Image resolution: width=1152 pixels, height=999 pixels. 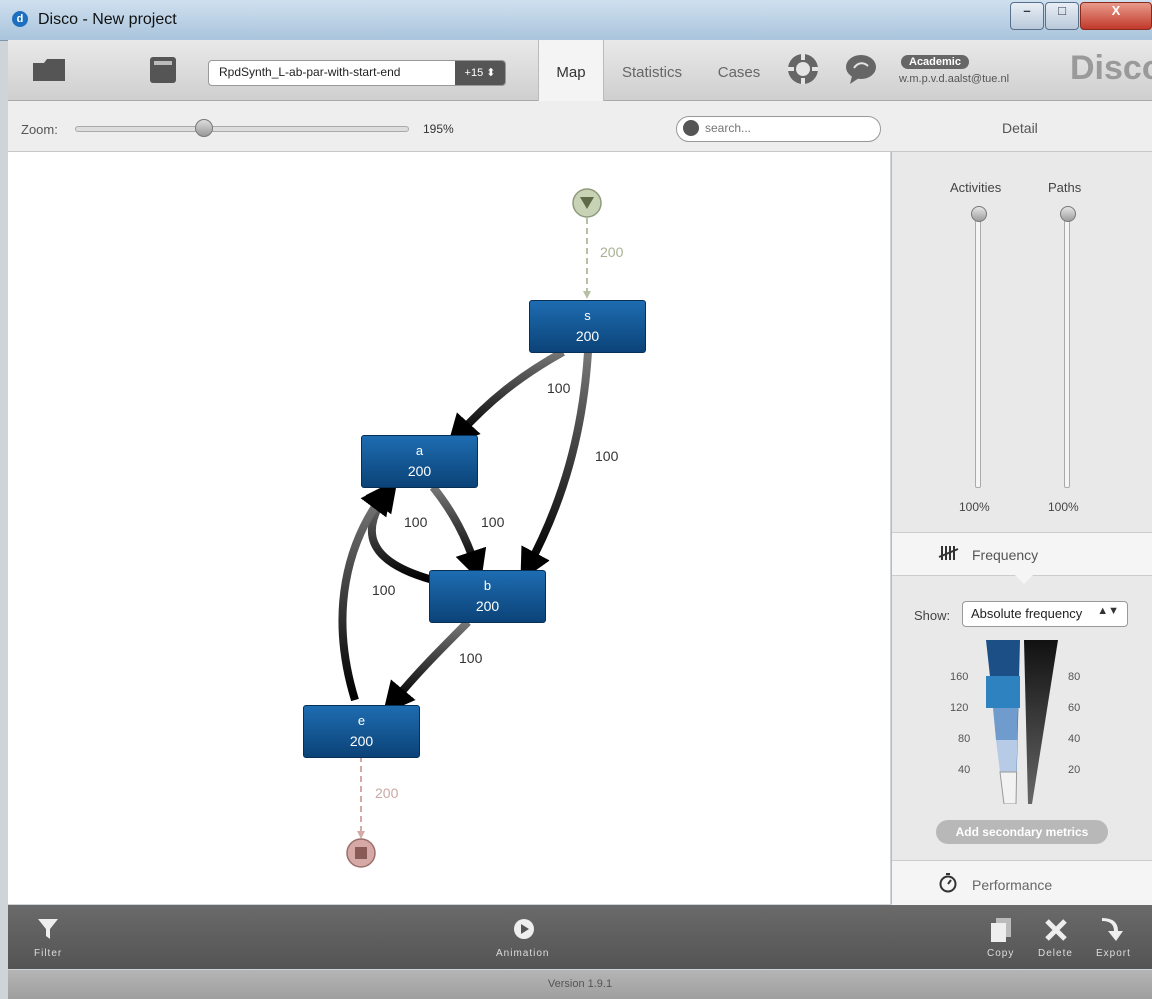 I want to click on zoom-slider-track, so click(x=242, y=129).